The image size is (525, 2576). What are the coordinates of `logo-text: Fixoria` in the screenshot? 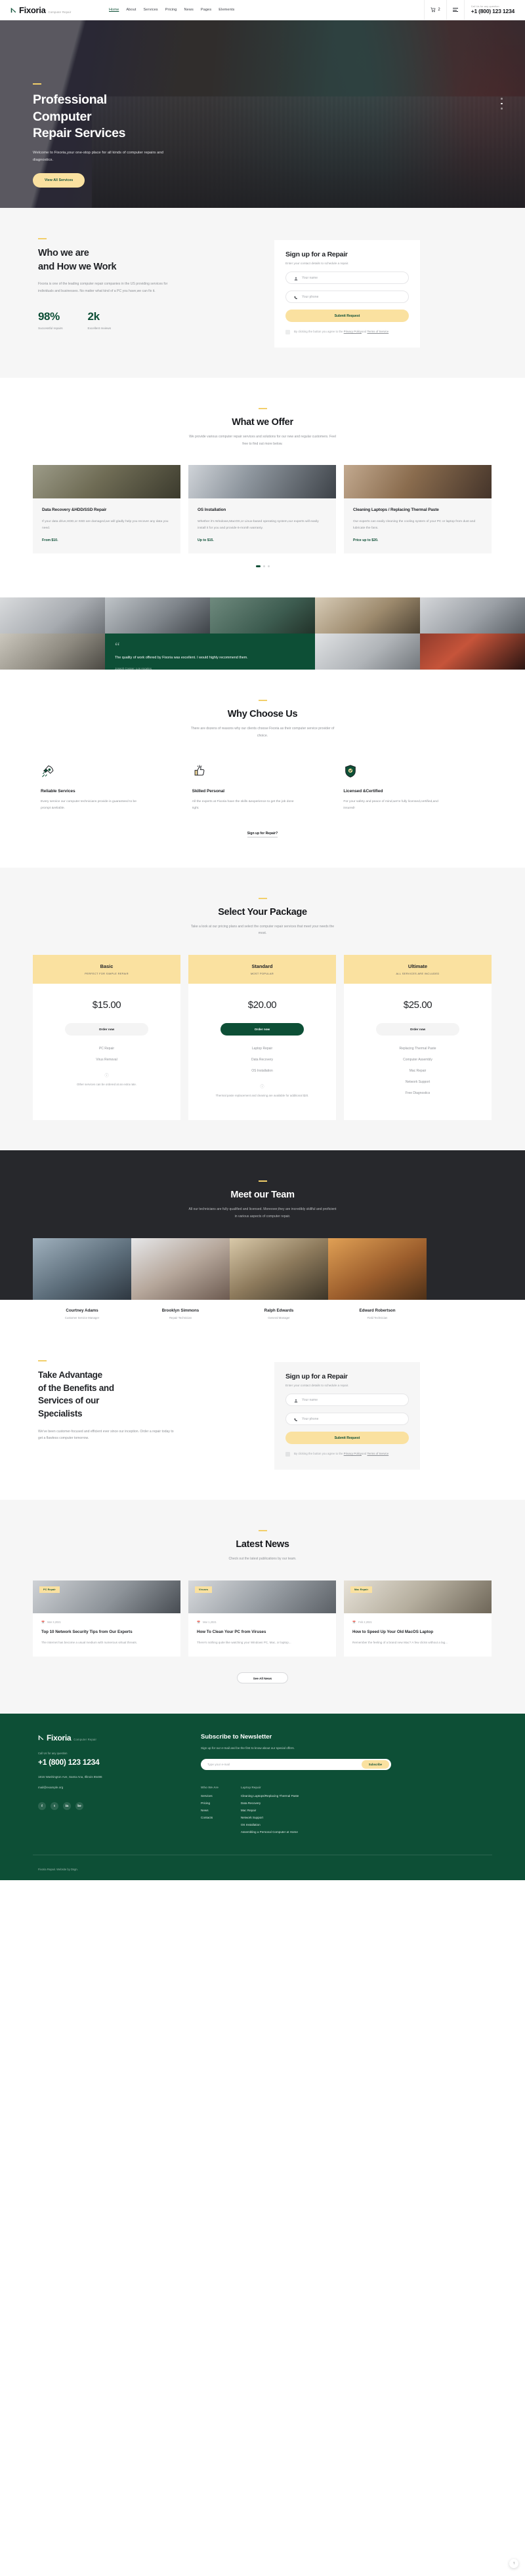 It's located at (32, 10).